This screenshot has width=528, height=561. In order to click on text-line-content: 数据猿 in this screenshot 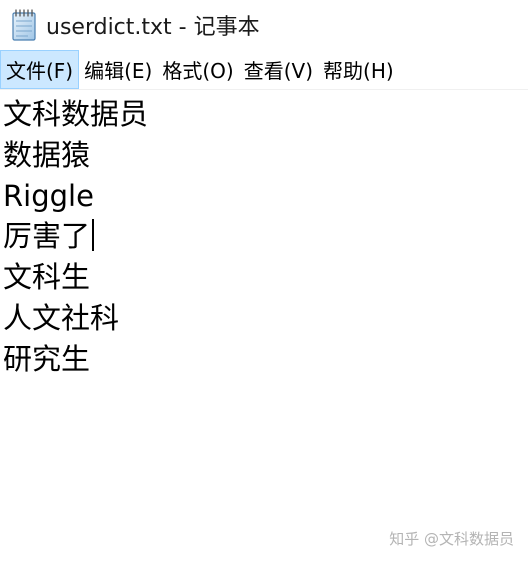, I will do `click(47, 154)`.